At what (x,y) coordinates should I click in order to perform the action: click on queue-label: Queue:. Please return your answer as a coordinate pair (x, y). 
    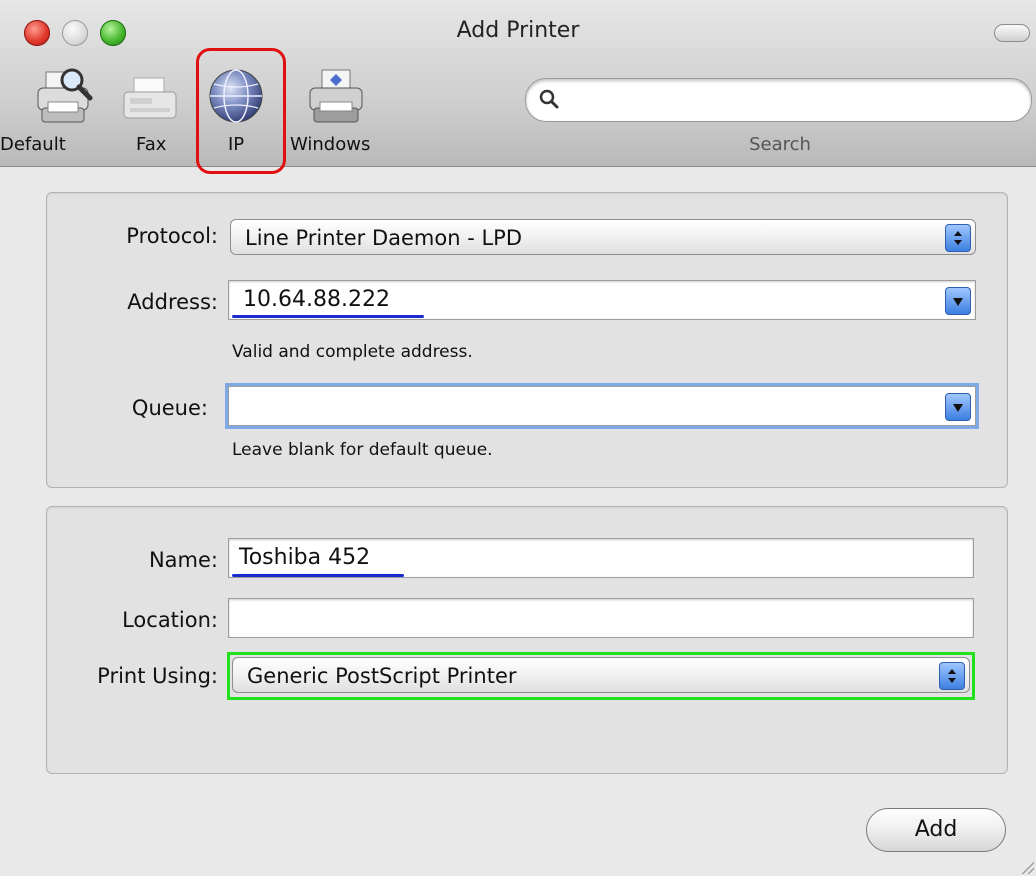
    Looking at the image, I should click on (169, 408).